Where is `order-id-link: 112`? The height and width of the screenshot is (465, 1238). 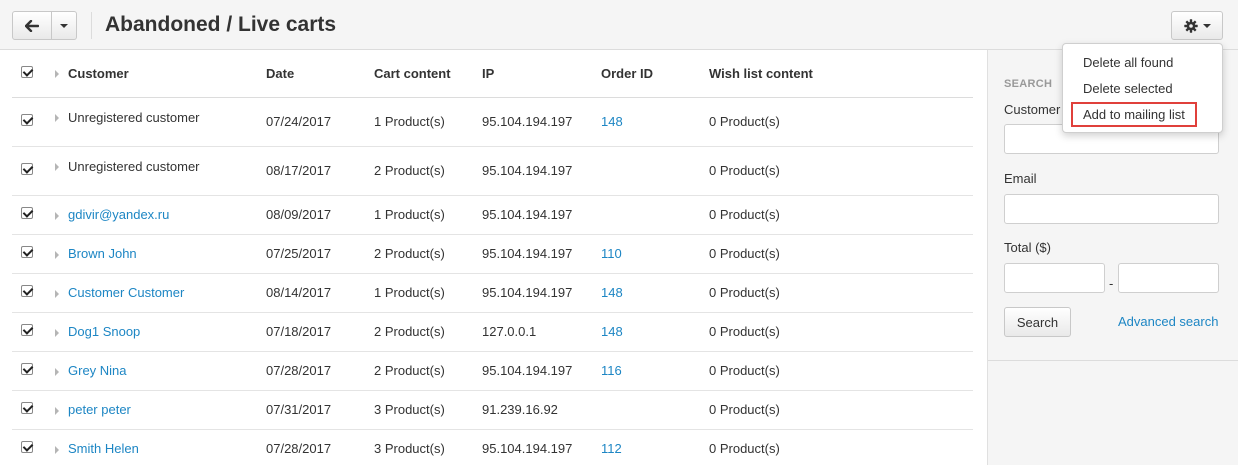 order-id-link: 112 is located at coordinates (611, 448).